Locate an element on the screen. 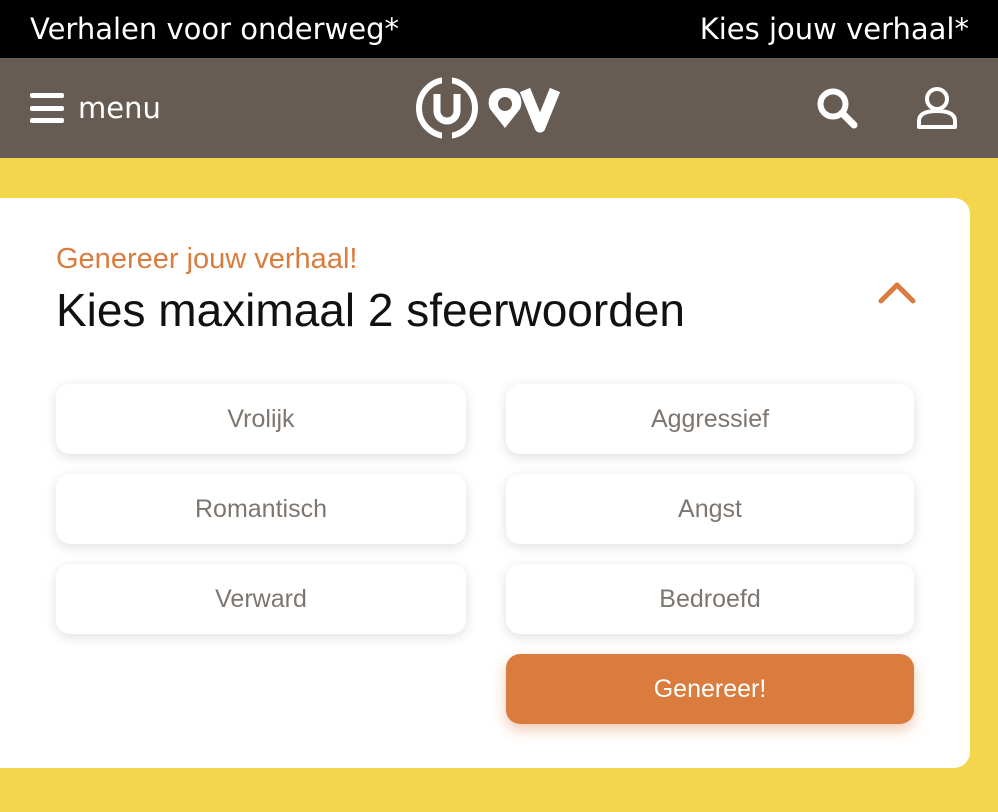 Image resolution: width=998 pixels, height=812 pixels. hamburger-icon is located at coordinates (47, 108).